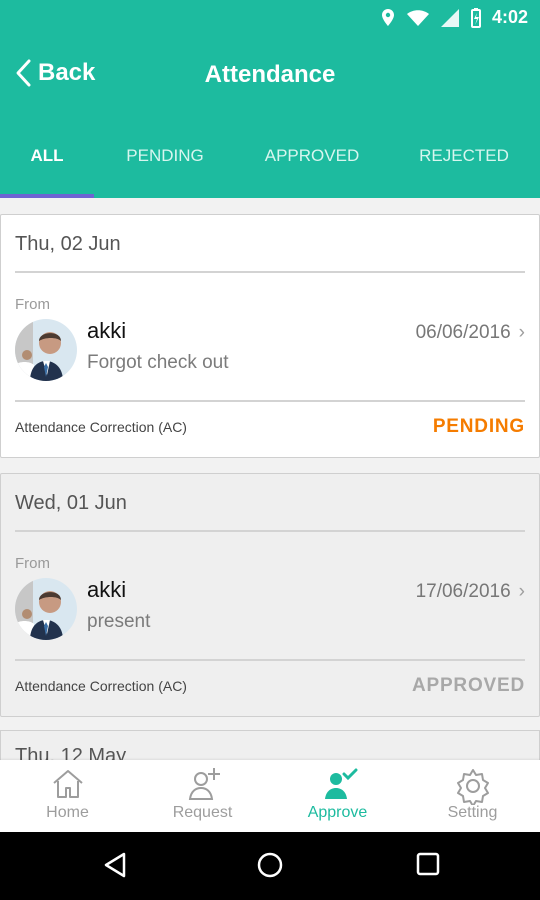  I want to click on toolbar: Back Attendance, so click(270, 76).